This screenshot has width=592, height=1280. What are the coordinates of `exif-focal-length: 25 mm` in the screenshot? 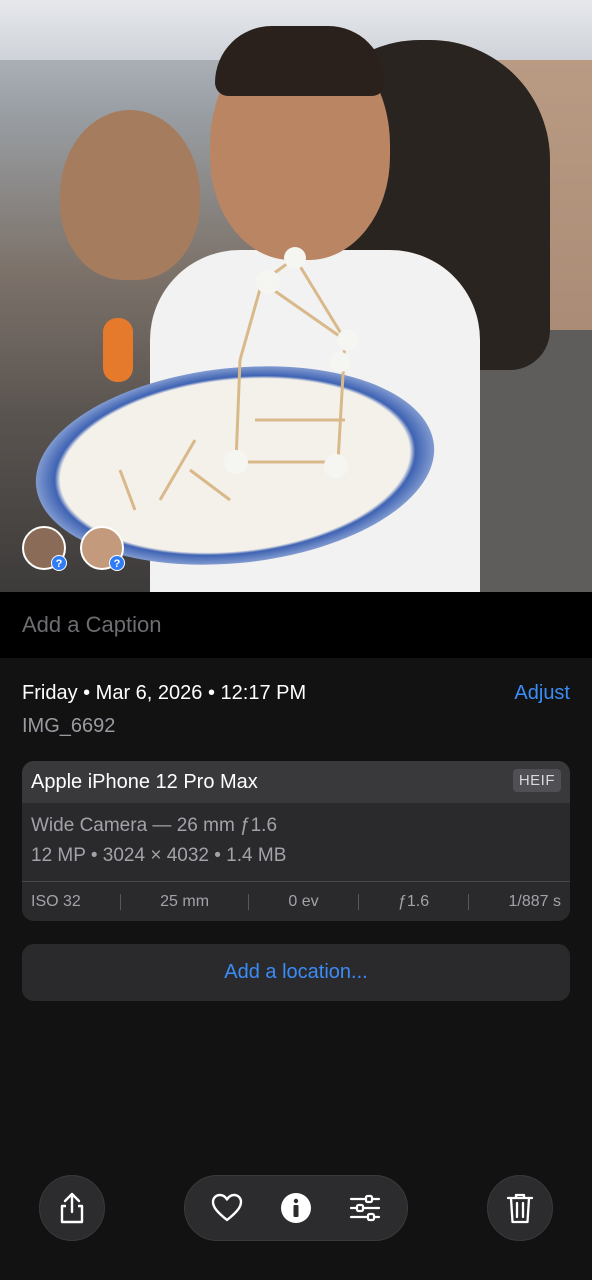 It's located at (185, 901).